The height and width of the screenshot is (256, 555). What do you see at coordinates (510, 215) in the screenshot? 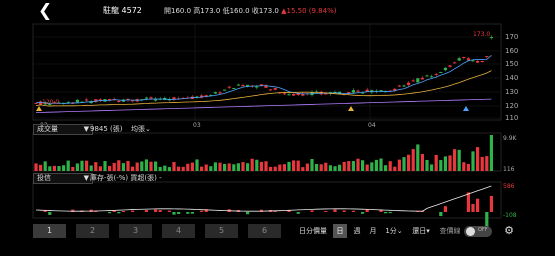
I see `inst-min-label: -108` at bounding box center [510, 215].